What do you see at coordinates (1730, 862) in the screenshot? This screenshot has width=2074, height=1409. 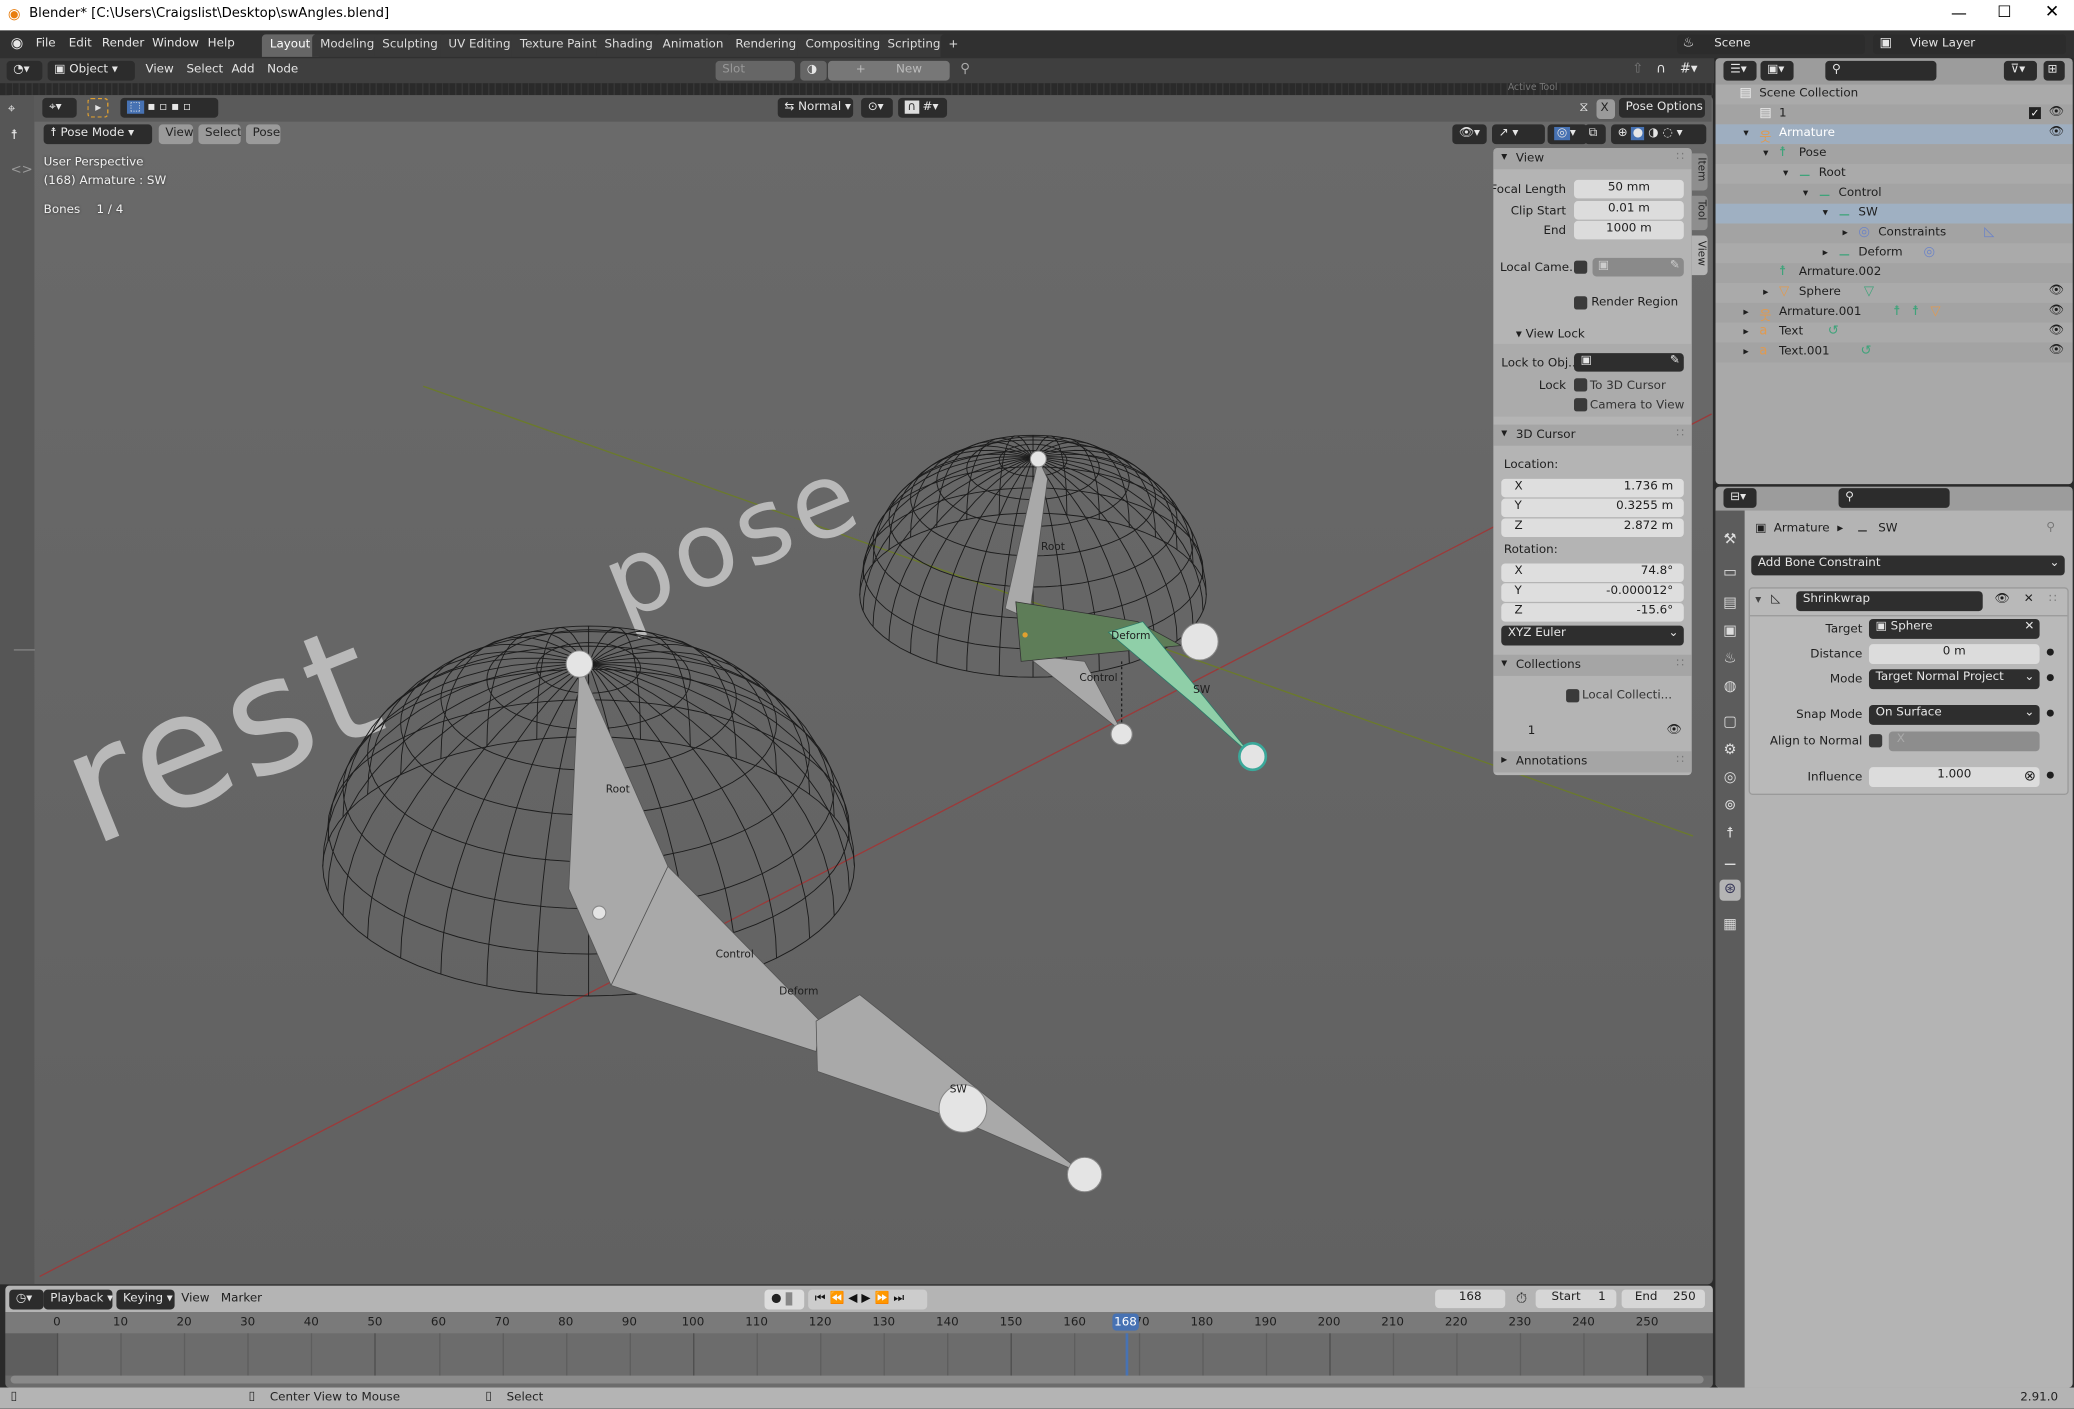 I see `bone-icon: ⚊` at bounding box center [1730, 862].